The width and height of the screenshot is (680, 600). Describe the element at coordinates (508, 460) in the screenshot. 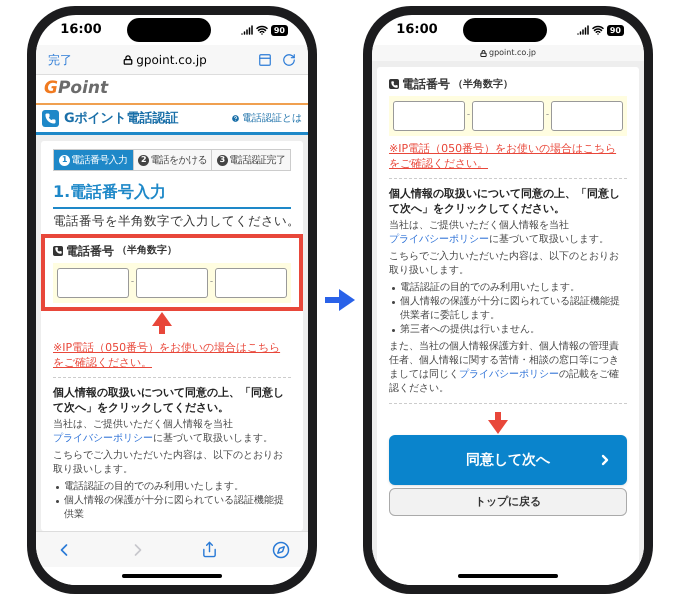

I see `agree-next-button: 同意して次へ` at that location.